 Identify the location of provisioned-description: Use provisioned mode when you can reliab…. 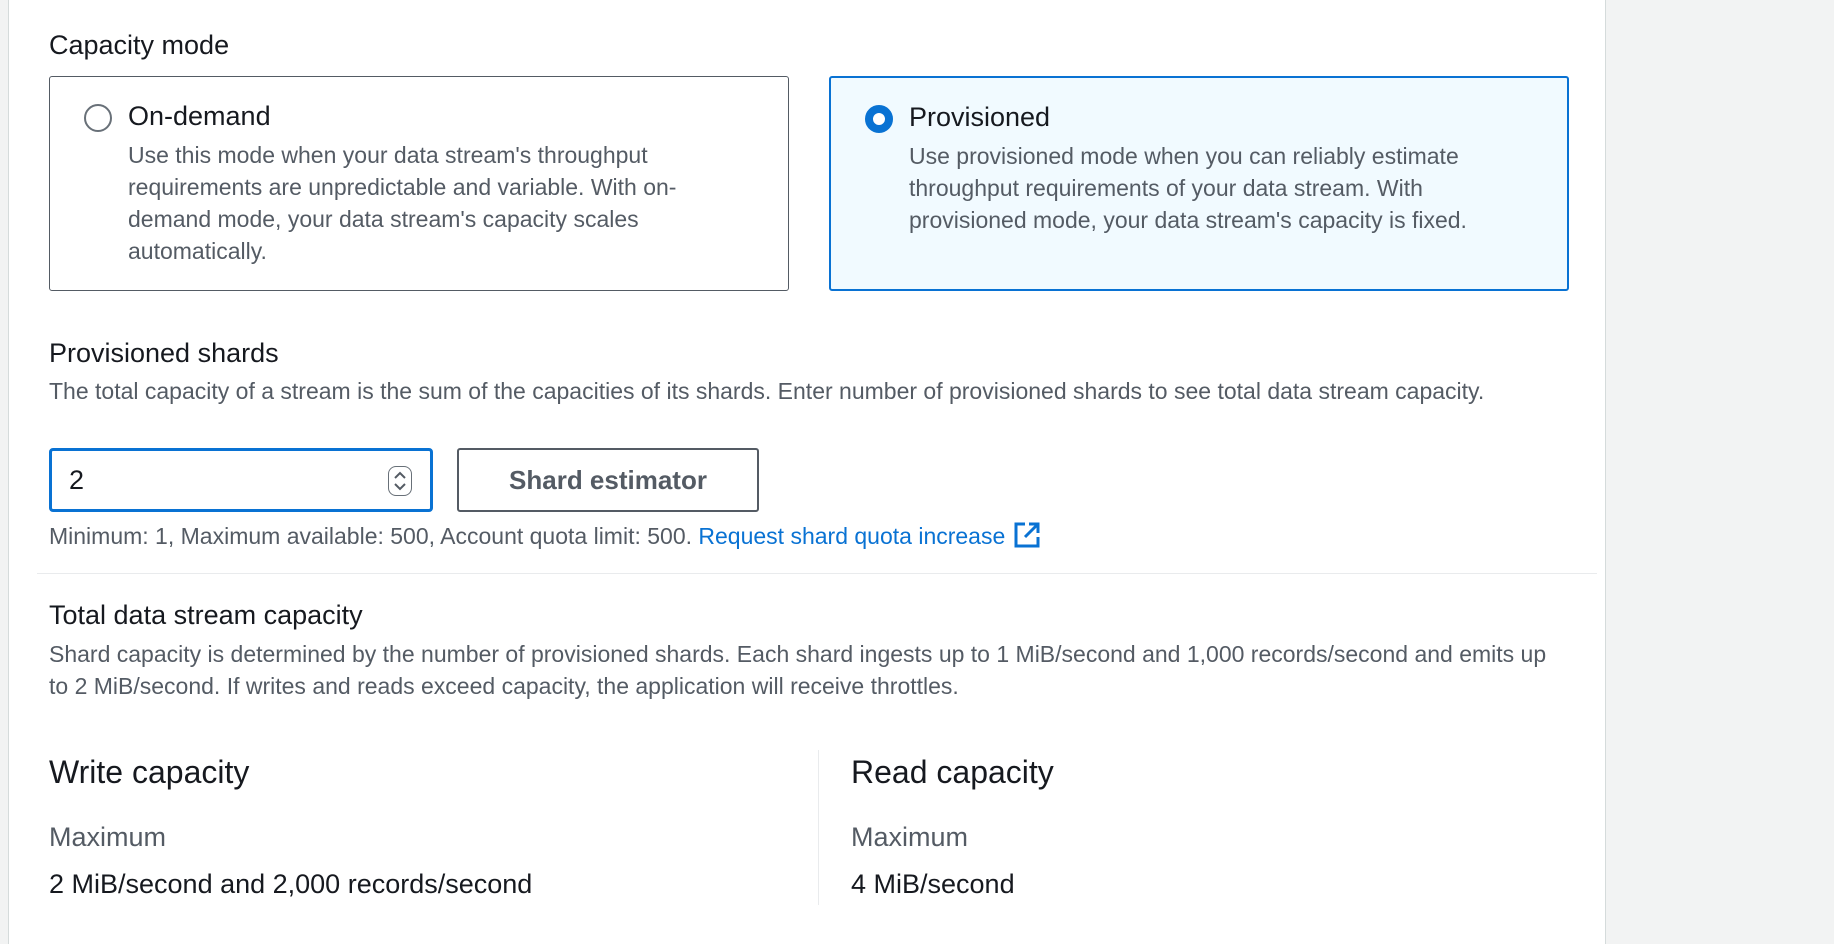
(1188, 188).